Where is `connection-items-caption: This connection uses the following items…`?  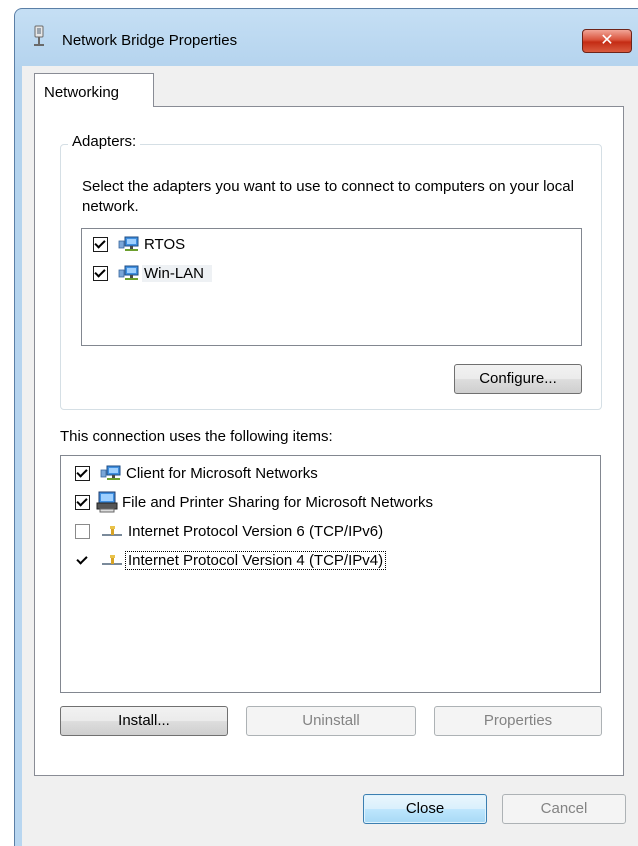 connection-items-caption: This connection uses the following items… is located at coordinates (196, 436).